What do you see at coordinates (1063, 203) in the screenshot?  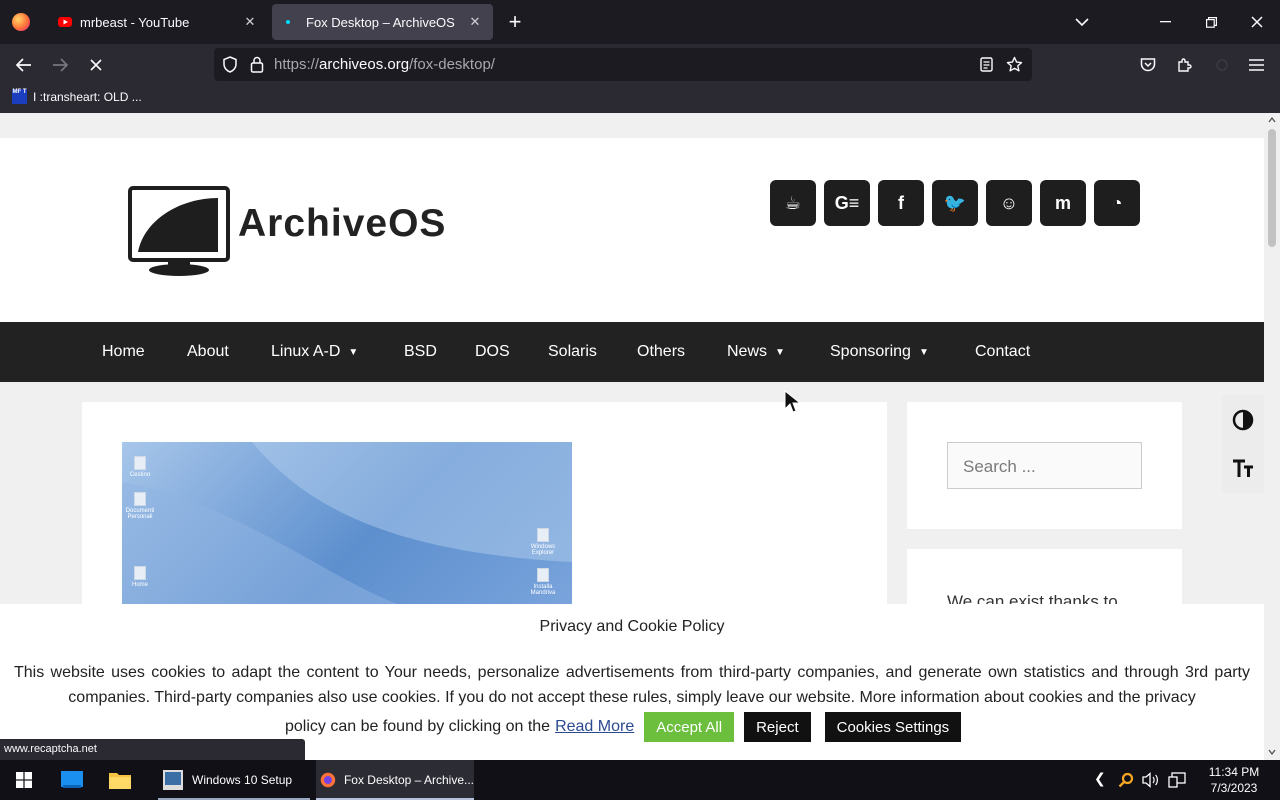 I see `mastodon-icon: m` at bounding box center [1063, 203].